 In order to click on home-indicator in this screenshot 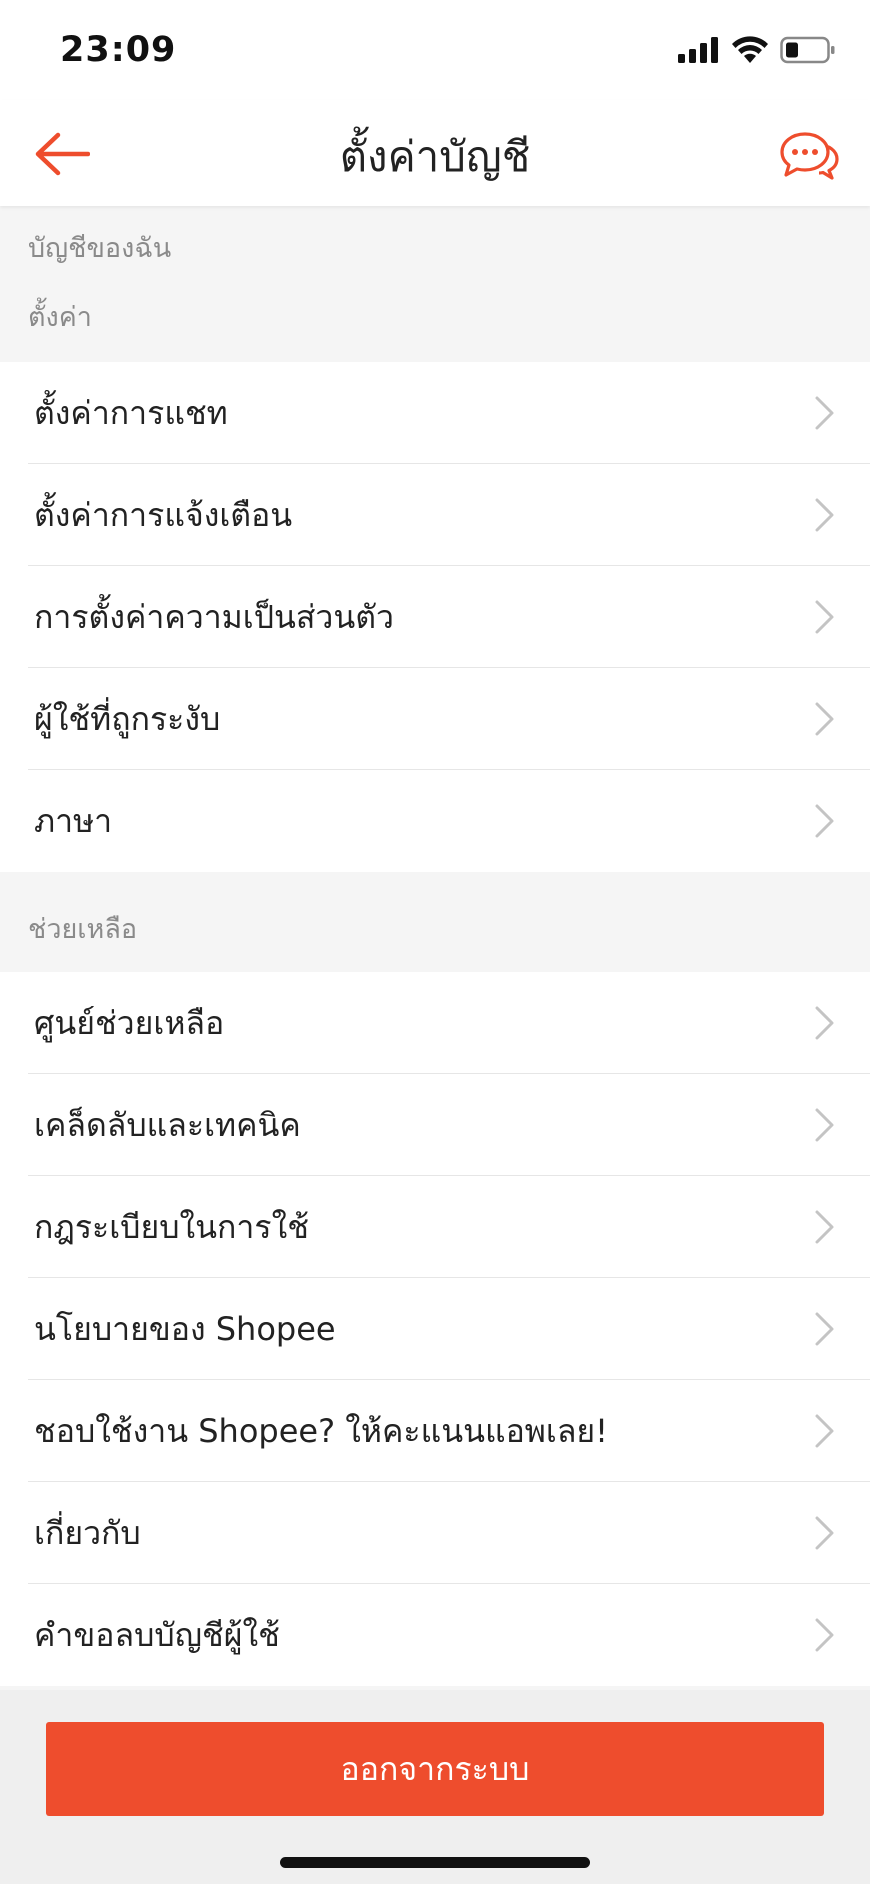, I will do `click(435, 1862)`.